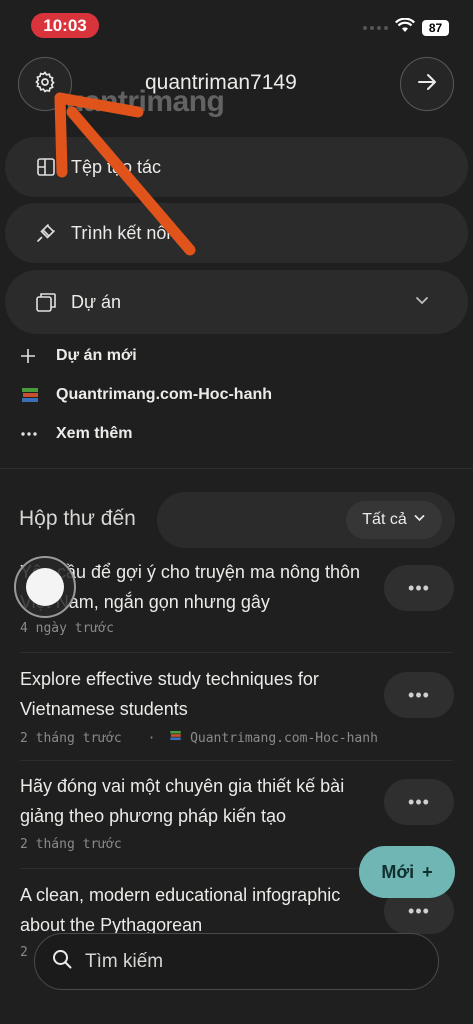  What do you see at coordinates (65, 25) in the screenshot?
I see `status-time: 10:03` at bounding box center [65, 25].